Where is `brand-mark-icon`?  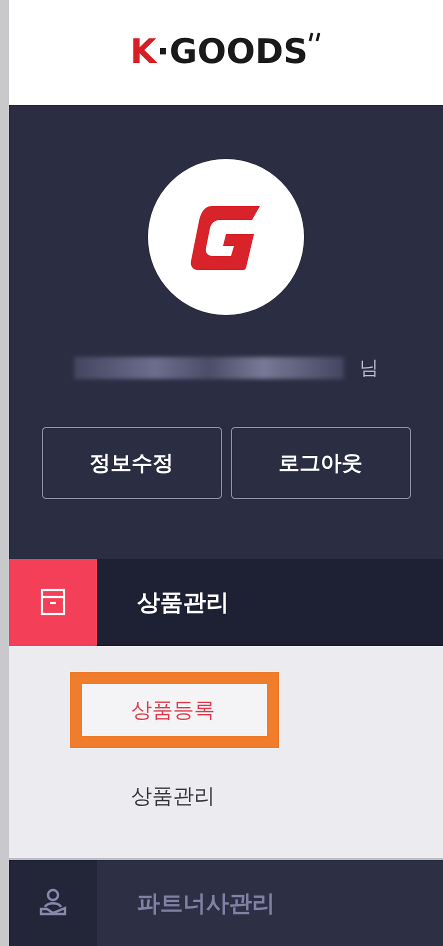 brand-mark-icon is located at coordinates (226, 237).